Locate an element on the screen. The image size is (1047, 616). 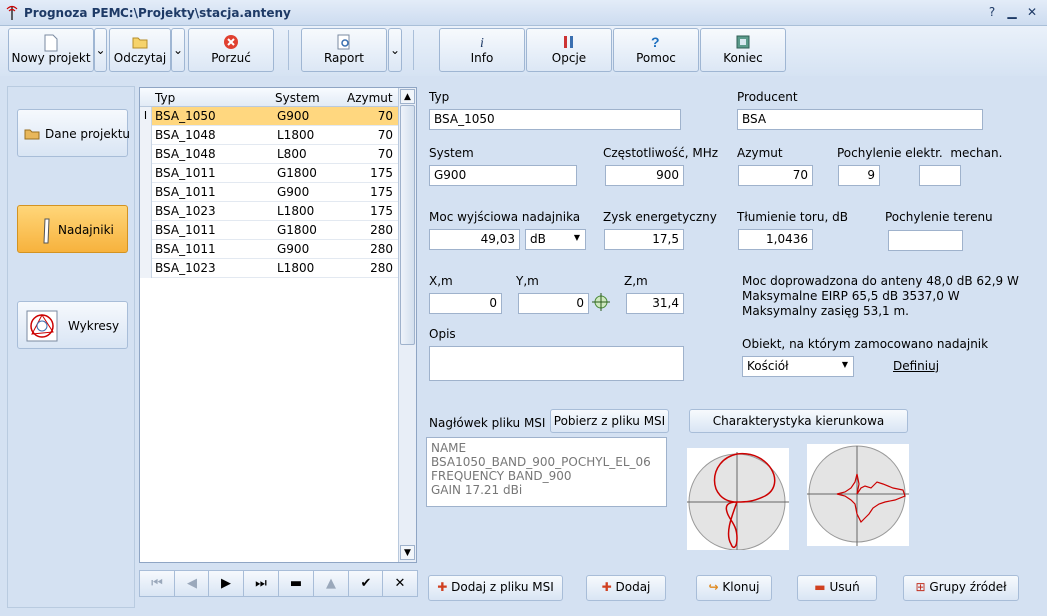
power-unit-select: dB ▼ is located at coordinates (555, 239).